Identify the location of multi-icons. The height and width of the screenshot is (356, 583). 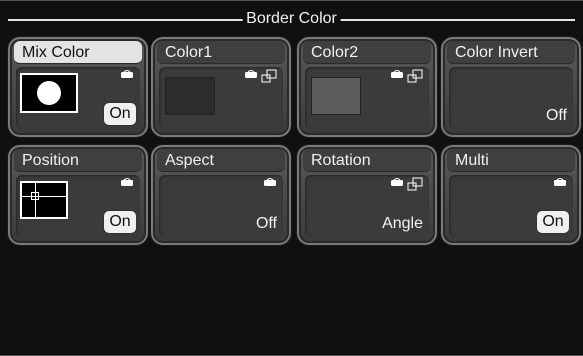
(560, 182).